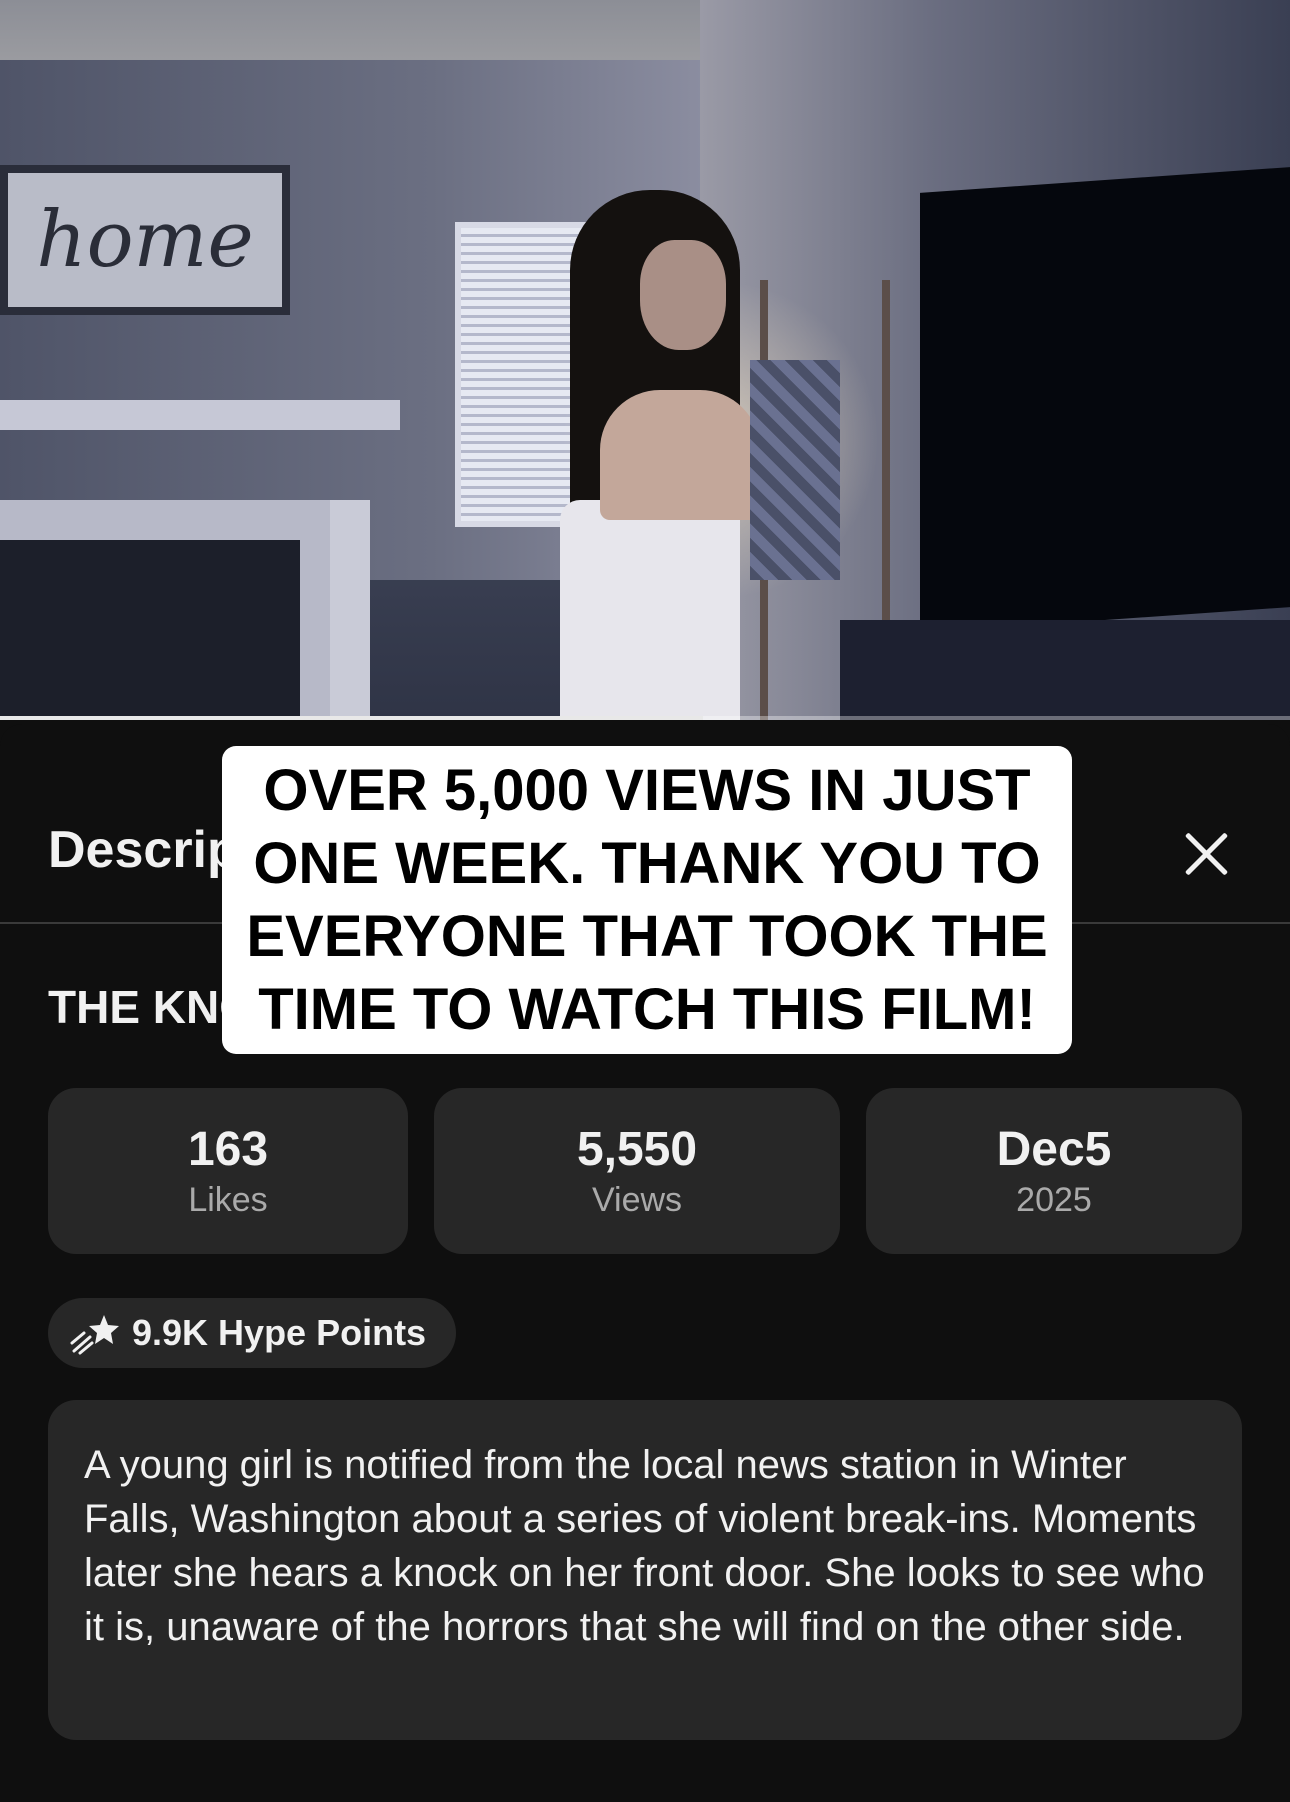 This screenshot has width=1290, height=1802. Describe the element at coordinates (1054, 1199) in the screenshot. I see `publish-year: 2025` at that location.